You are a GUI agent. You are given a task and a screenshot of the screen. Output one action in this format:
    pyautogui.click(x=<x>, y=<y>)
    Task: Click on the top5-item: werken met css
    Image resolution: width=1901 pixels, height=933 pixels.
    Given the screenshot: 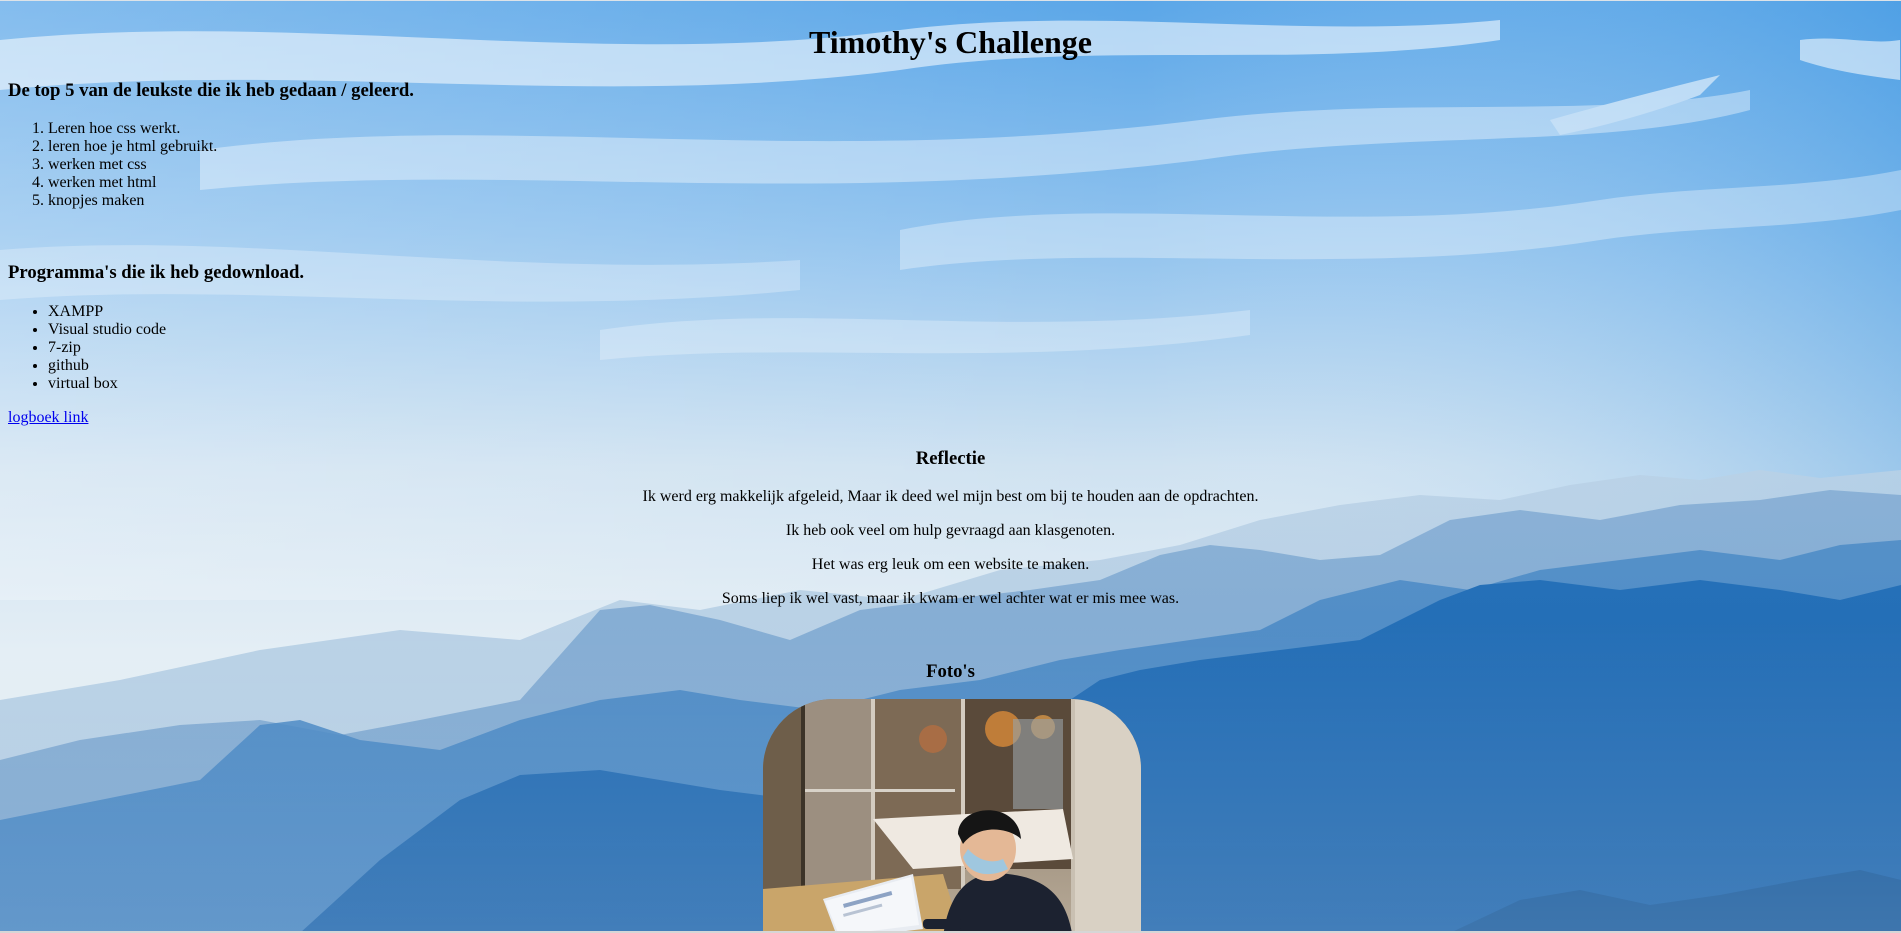 What is the action you would take?
    pyautogui.click(x=970, y=165)
    